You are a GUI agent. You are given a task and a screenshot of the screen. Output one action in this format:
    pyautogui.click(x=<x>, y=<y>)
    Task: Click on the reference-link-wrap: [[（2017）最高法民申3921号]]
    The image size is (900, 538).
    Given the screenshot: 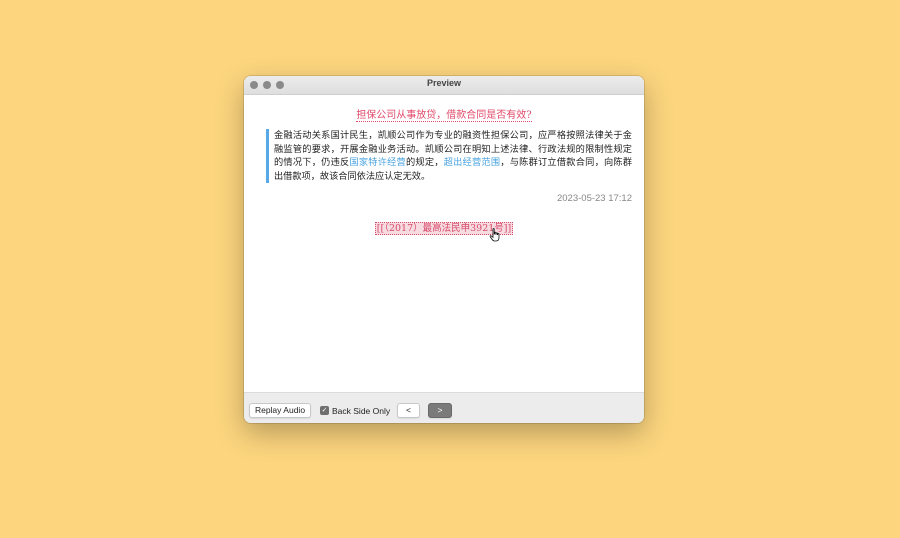 What is the action you would take?
    pyautogui.click(x=444, y=225)
    